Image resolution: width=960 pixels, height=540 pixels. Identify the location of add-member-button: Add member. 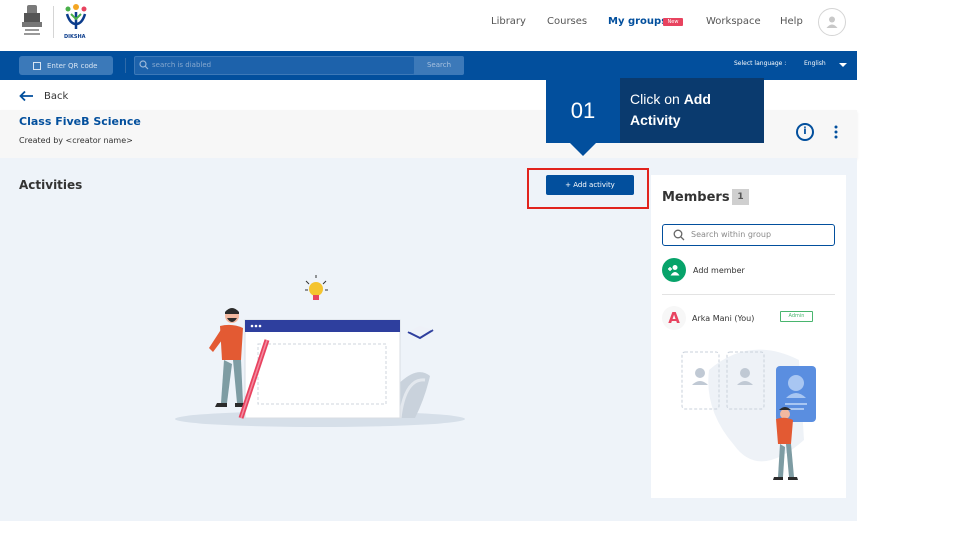
(703, 270).